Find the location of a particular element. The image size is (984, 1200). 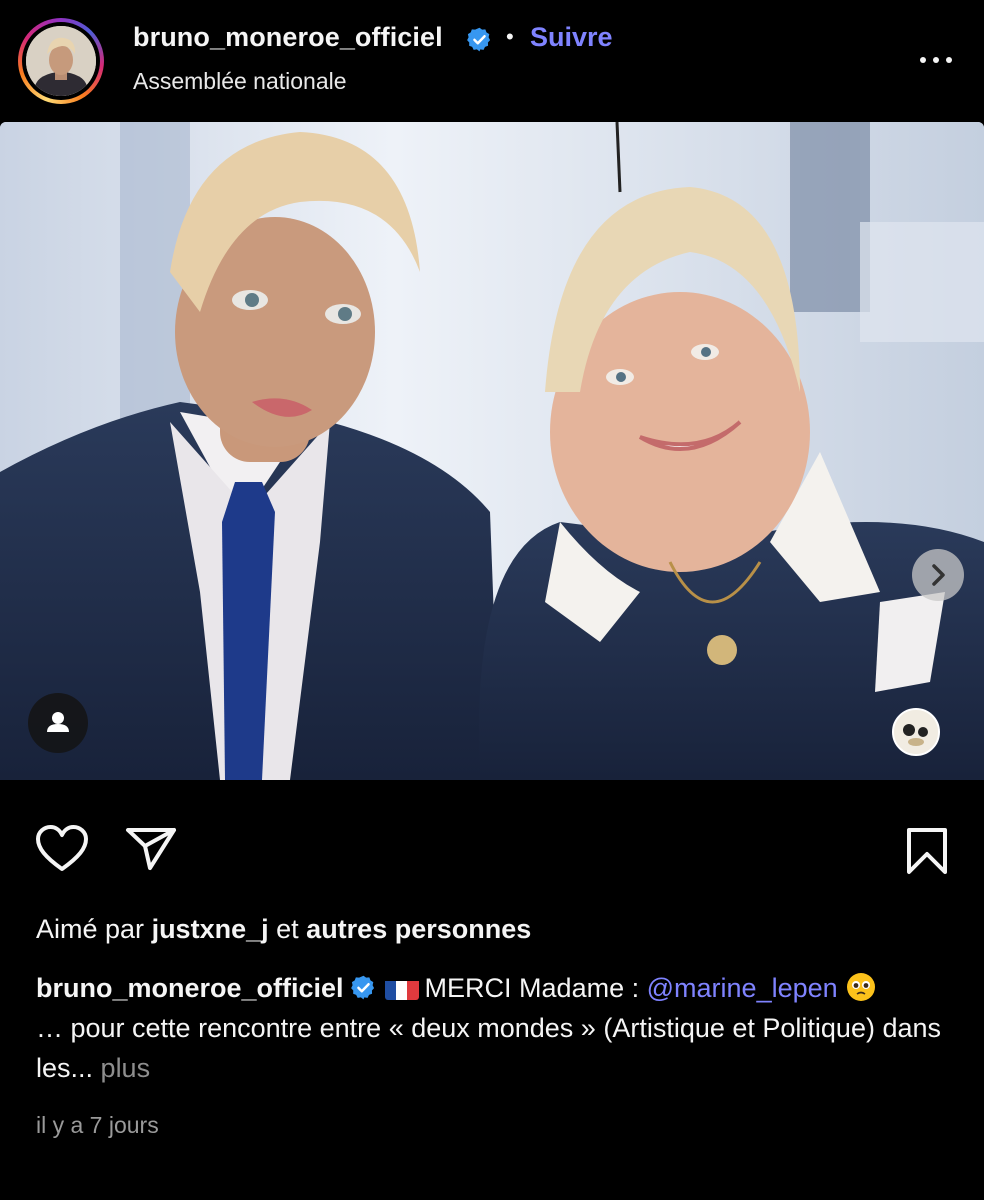

share-button is located at coordinates (151, 849).